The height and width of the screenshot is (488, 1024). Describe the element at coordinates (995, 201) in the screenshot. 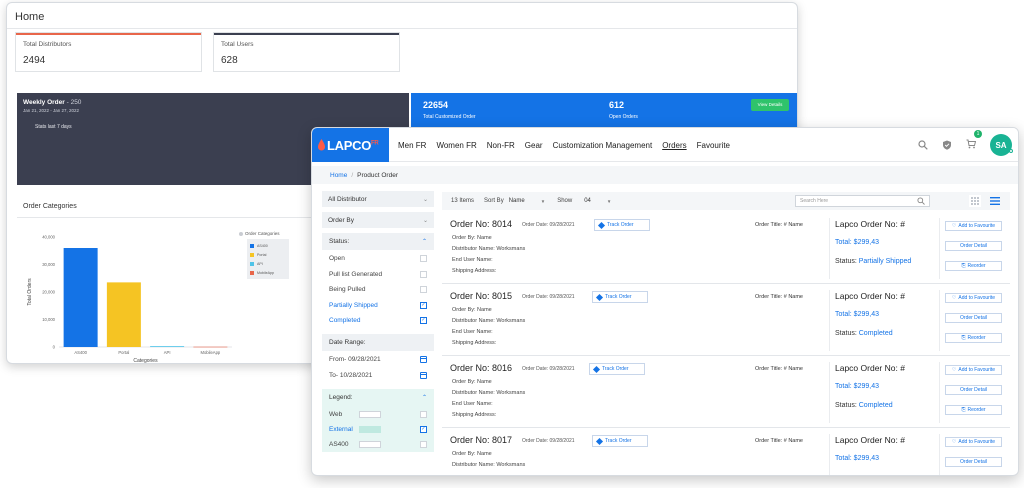

I see `list-view-icon` at that location.